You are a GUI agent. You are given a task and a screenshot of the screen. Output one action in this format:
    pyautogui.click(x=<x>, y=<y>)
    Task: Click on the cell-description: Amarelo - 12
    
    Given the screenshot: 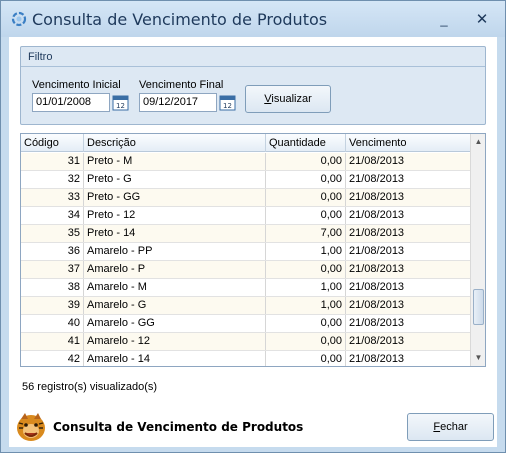 What is the action you would take?
    pyautogui.click(x=175, y=341)
    